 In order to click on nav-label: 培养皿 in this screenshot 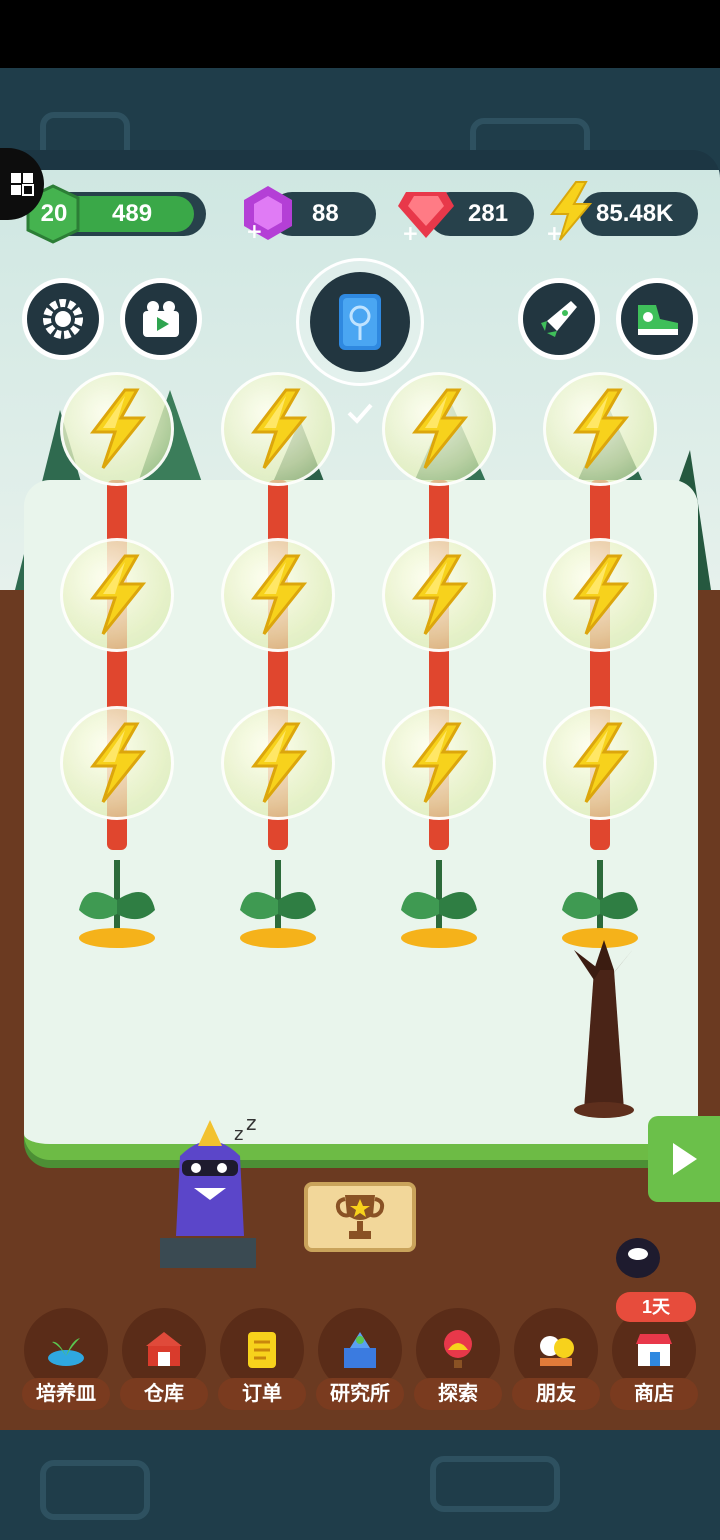, I will do `click(66, 1394)`.